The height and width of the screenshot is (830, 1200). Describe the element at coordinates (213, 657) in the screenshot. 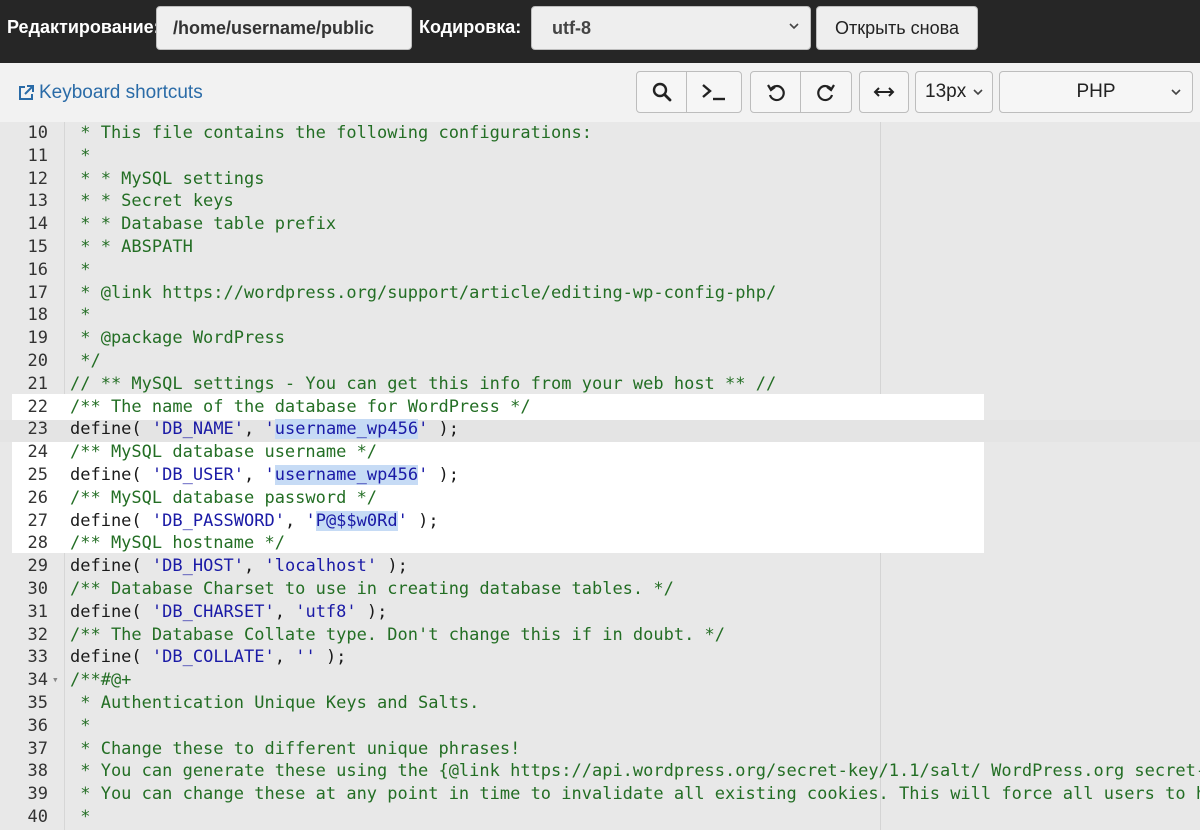

I see `code-token: 'DB_COLLATE'` at that location.